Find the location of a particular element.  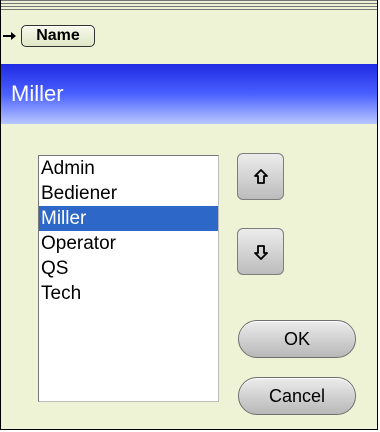

up-arrow-icon is located at coordinates (261, 177).